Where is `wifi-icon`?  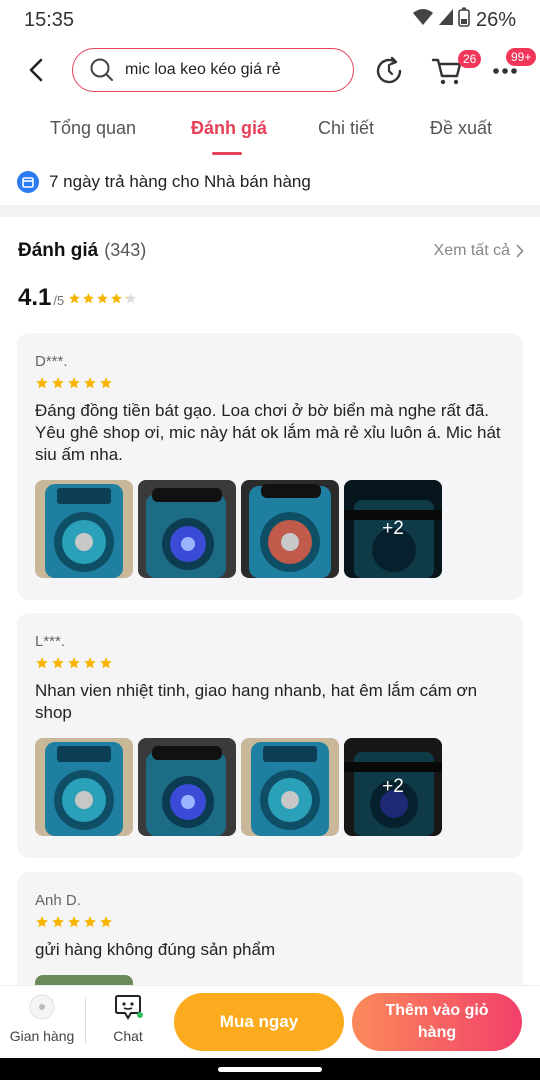
wifi-icon is located at coordinates (423, 20).